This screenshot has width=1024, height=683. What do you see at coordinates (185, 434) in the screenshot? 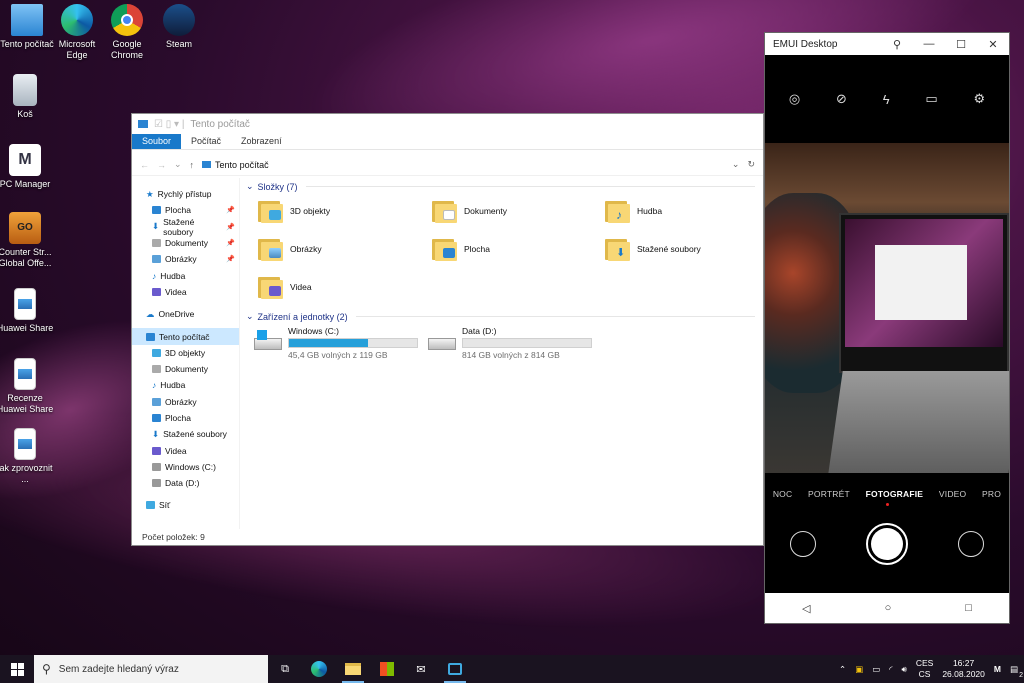
I see `nav-pc-downloads: ⬇ Stažené soubory` at bounding box center [185, 434].